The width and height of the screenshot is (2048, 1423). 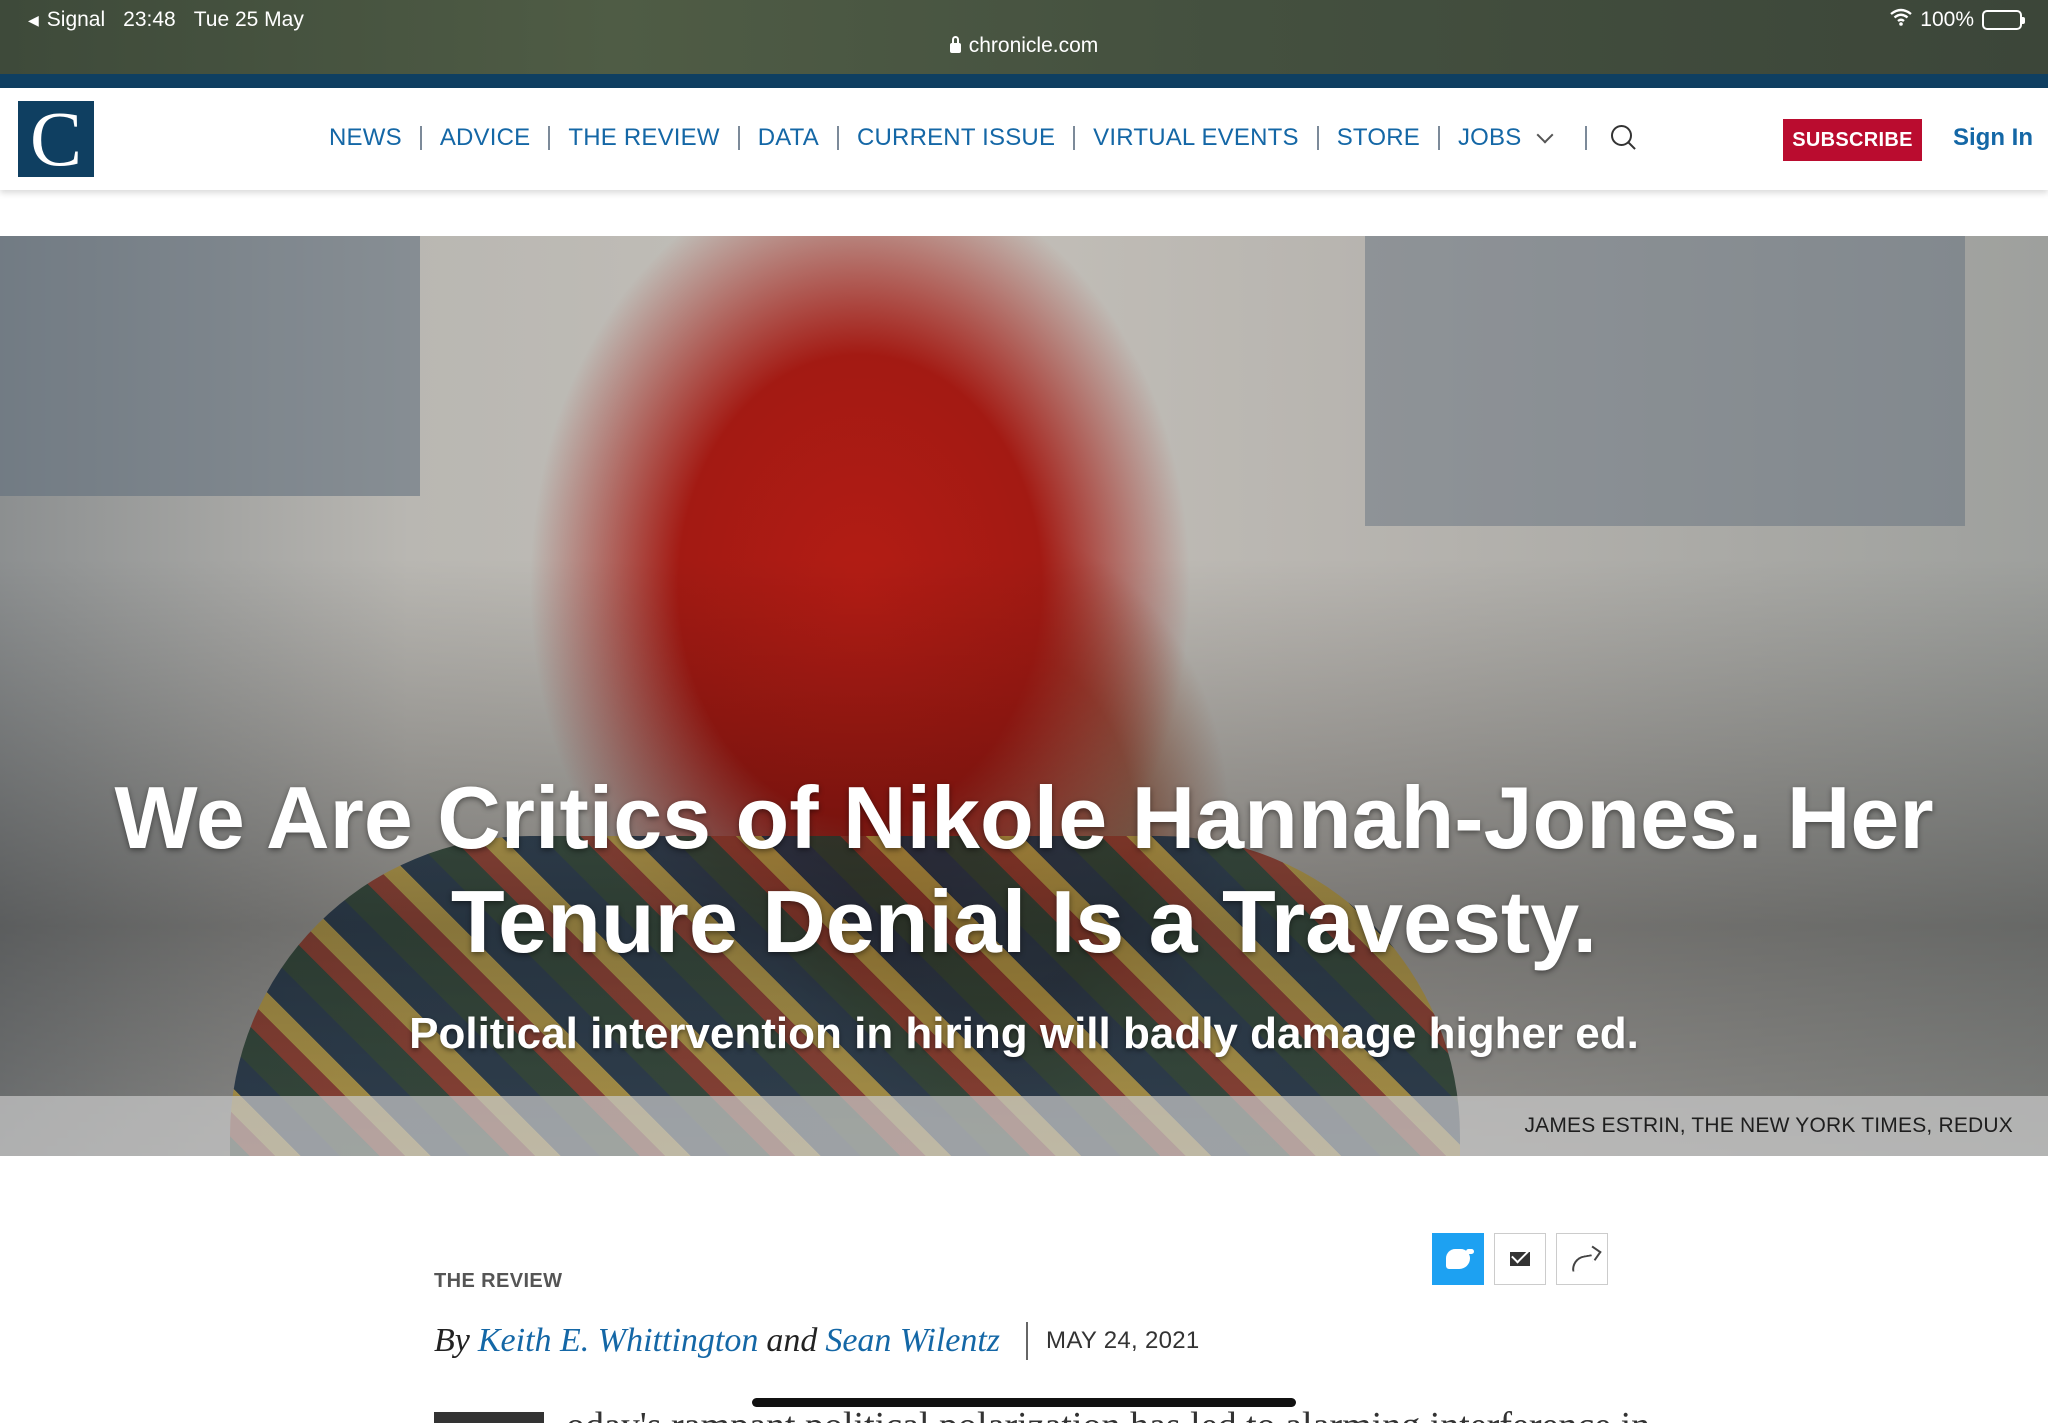 I want to click on nav-virtual-events: VIRTUAL EVENTS, so click(x=1196, y=138).